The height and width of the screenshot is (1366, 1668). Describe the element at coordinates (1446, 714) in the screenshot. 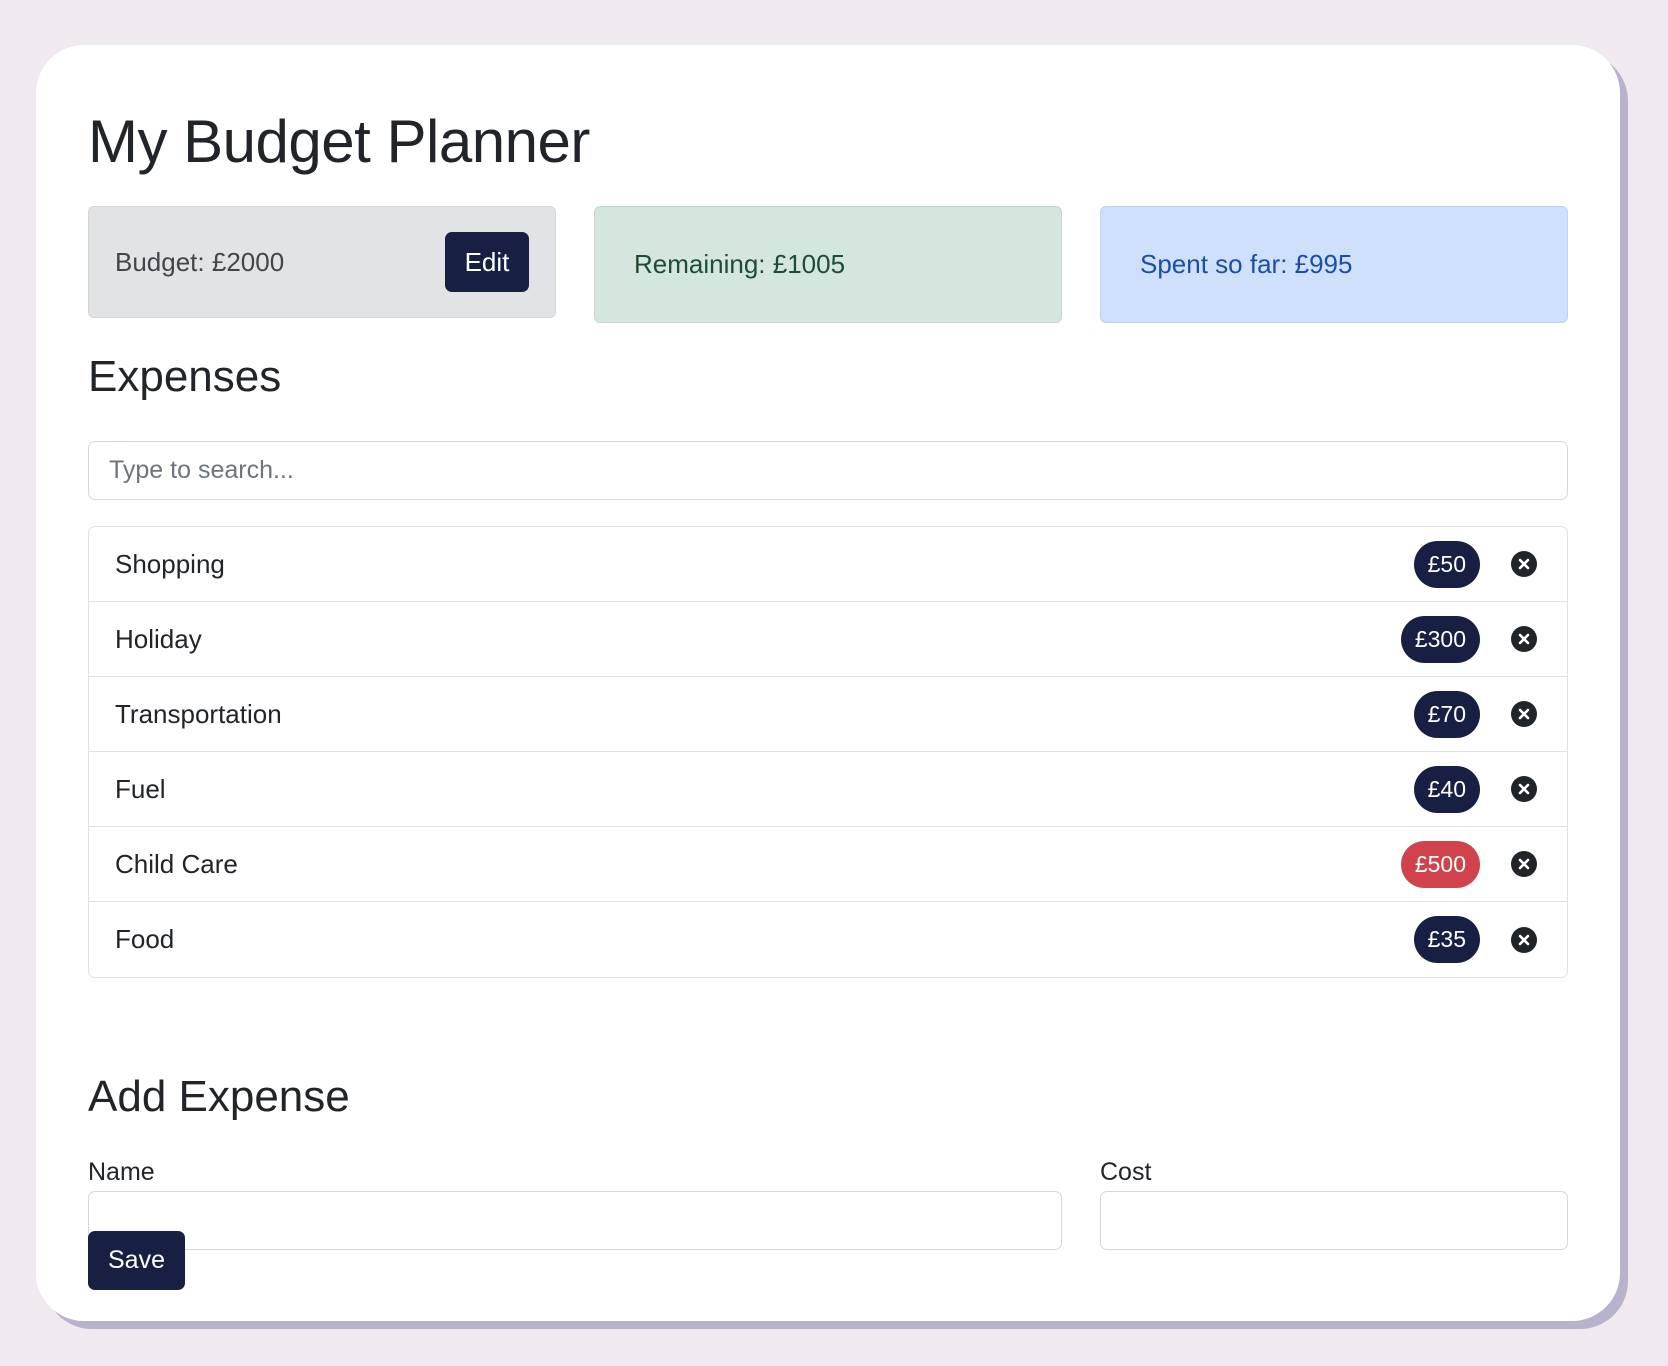

I see `expense-cost-badge: £70` at that location.